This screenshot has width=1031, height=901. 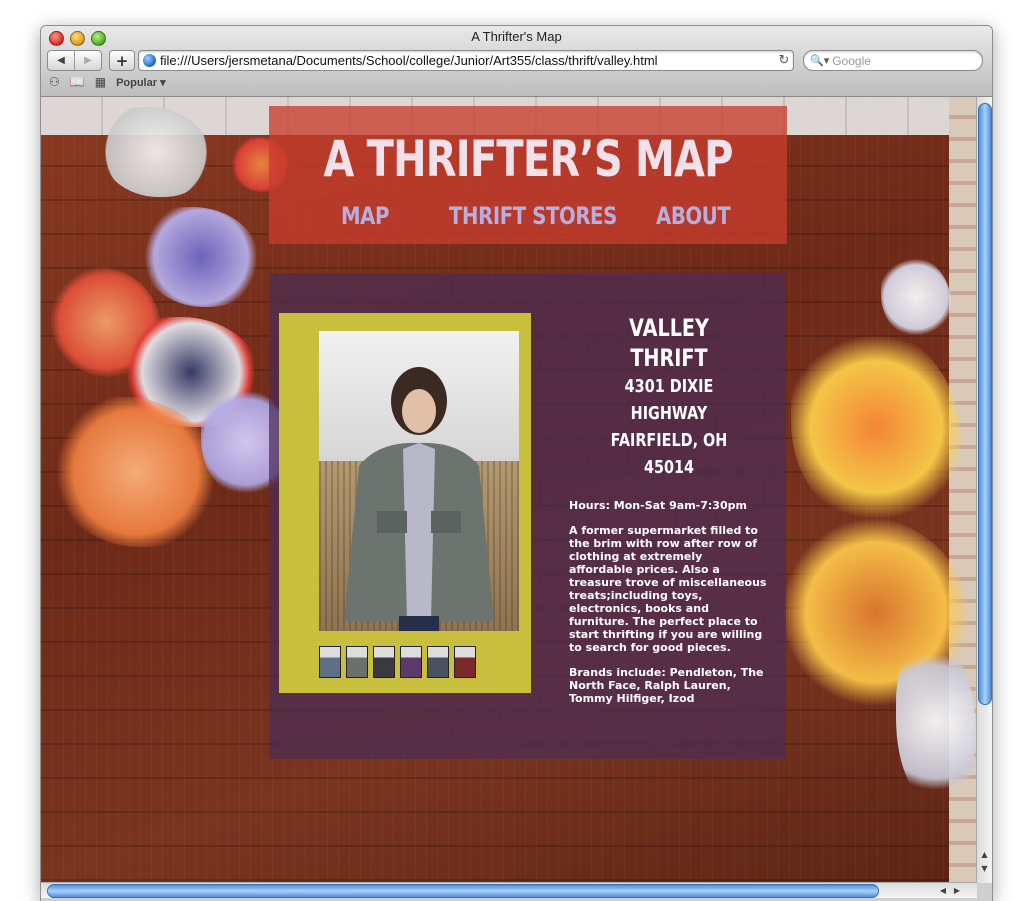 I want to click on history-buttons: ◀ ▶, so click(x=74, y=60).